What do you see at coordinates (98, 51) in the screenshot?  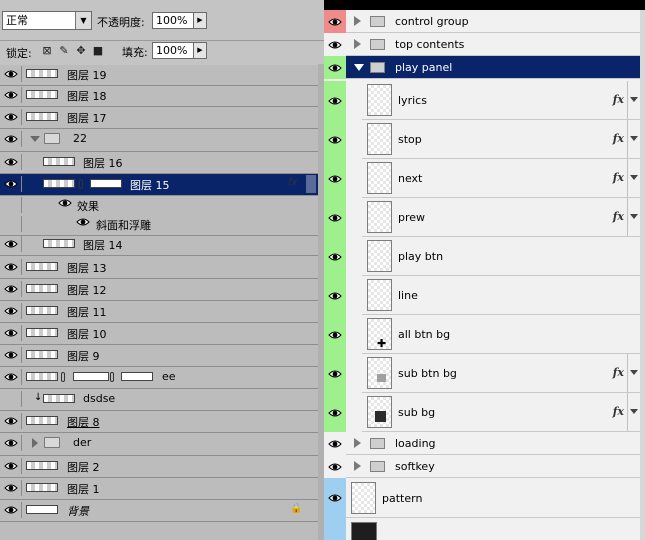 I see `lock-all-icon: ■` at bounding box center [98, 51].